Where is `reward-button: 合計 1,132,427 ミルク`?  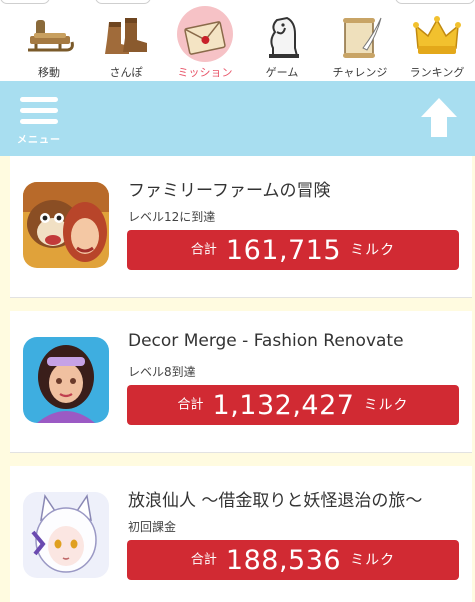
reward-button: 合計 1,132,427 ミルク is located at coordinates (293, 405).